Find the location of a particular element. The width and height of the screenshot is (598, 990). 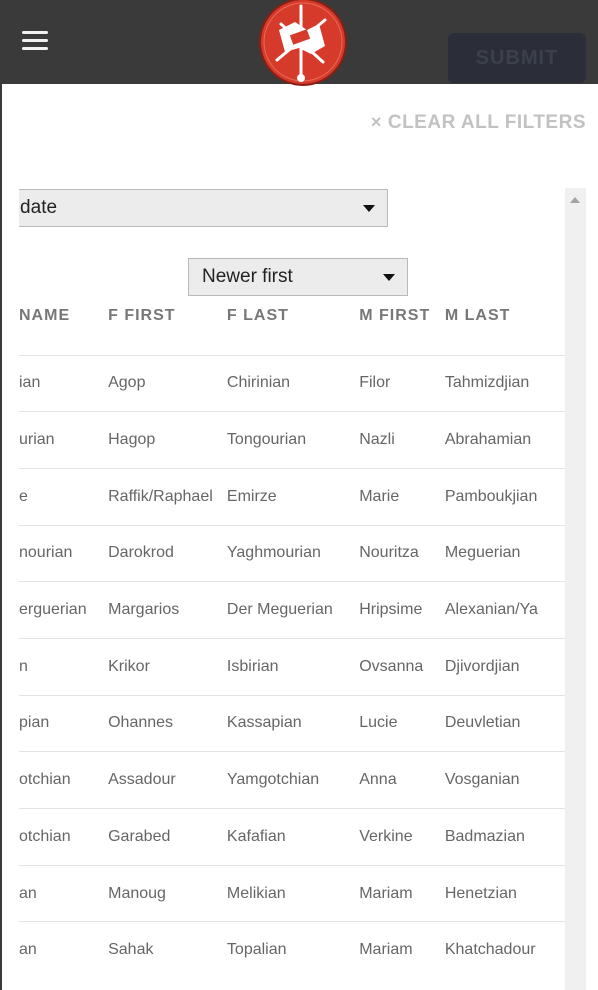

mother-last-cell: Deuvletian is located at coordinates (504, 723).